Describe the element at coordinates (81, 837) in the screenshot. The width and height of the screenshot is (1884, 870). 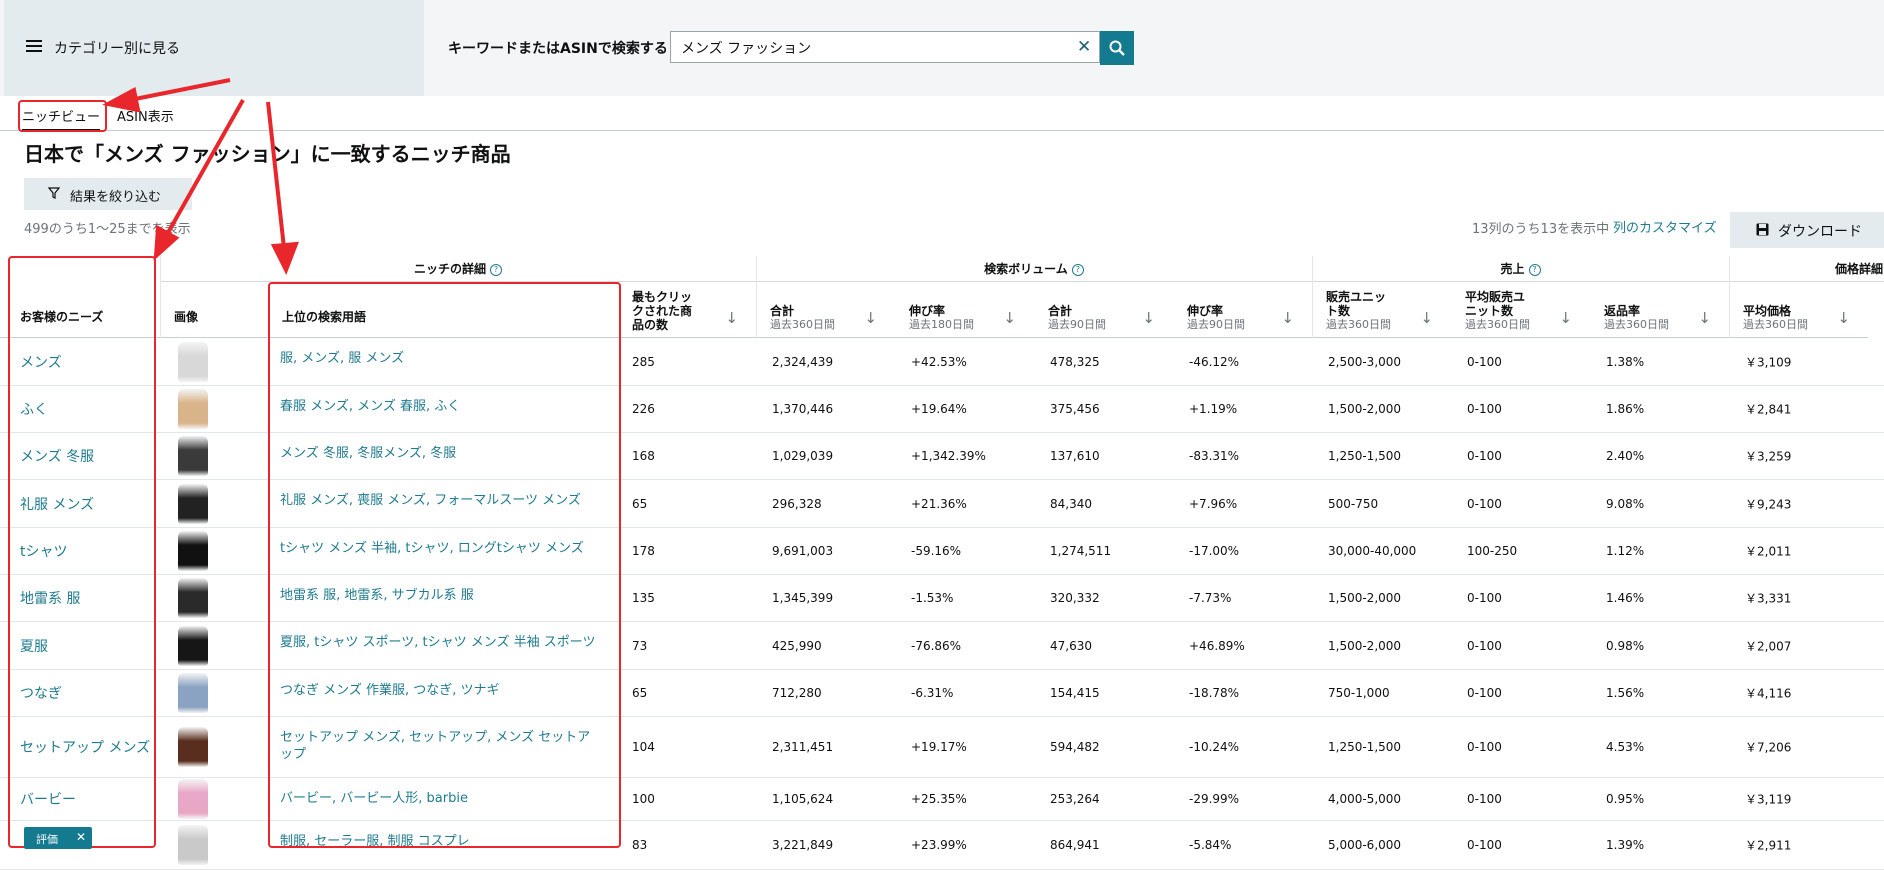
I see `close-icon: ✕` at that location.